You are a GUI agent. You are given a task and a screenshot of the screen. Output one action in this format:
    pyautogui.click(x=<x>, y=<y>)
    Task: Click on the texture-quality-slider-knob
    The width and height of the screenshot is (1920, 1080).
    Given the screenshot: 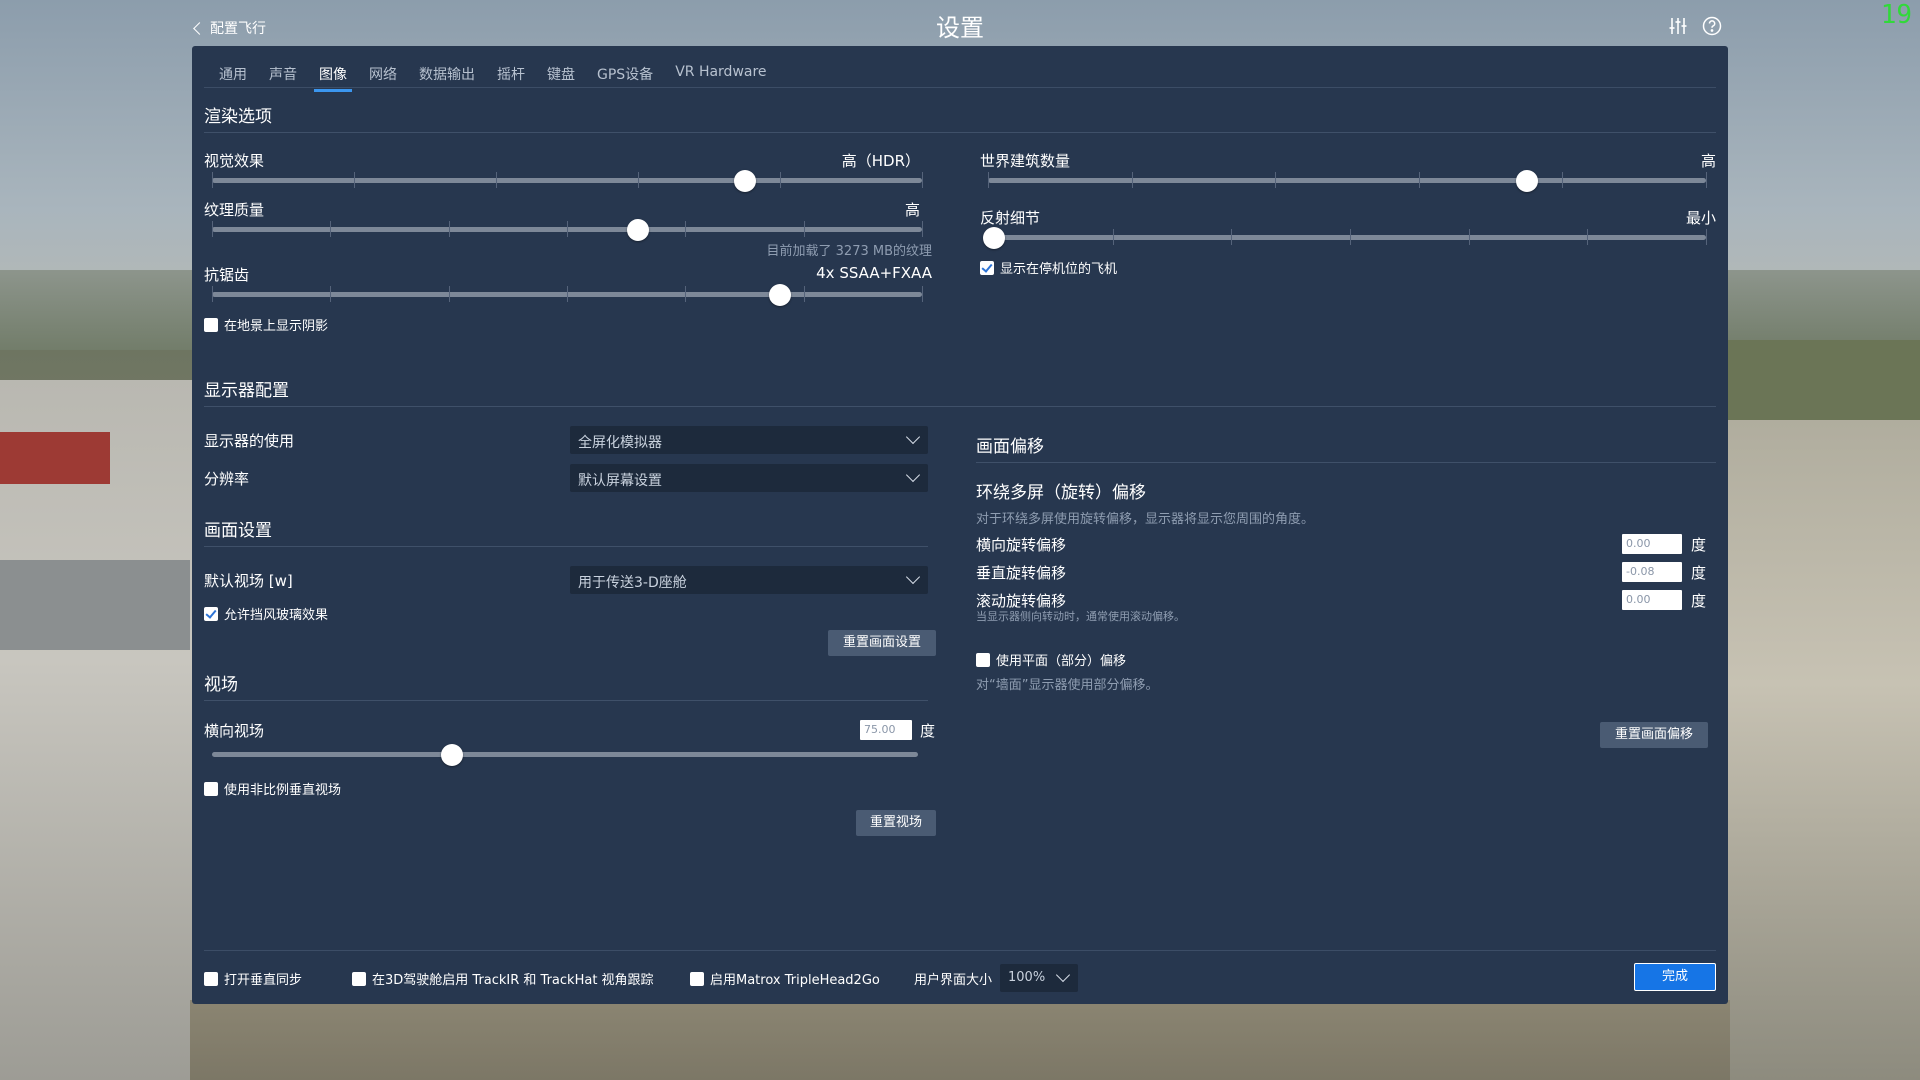 What is the action you would take?
    pyautogui.click(x=638, y=230)
    